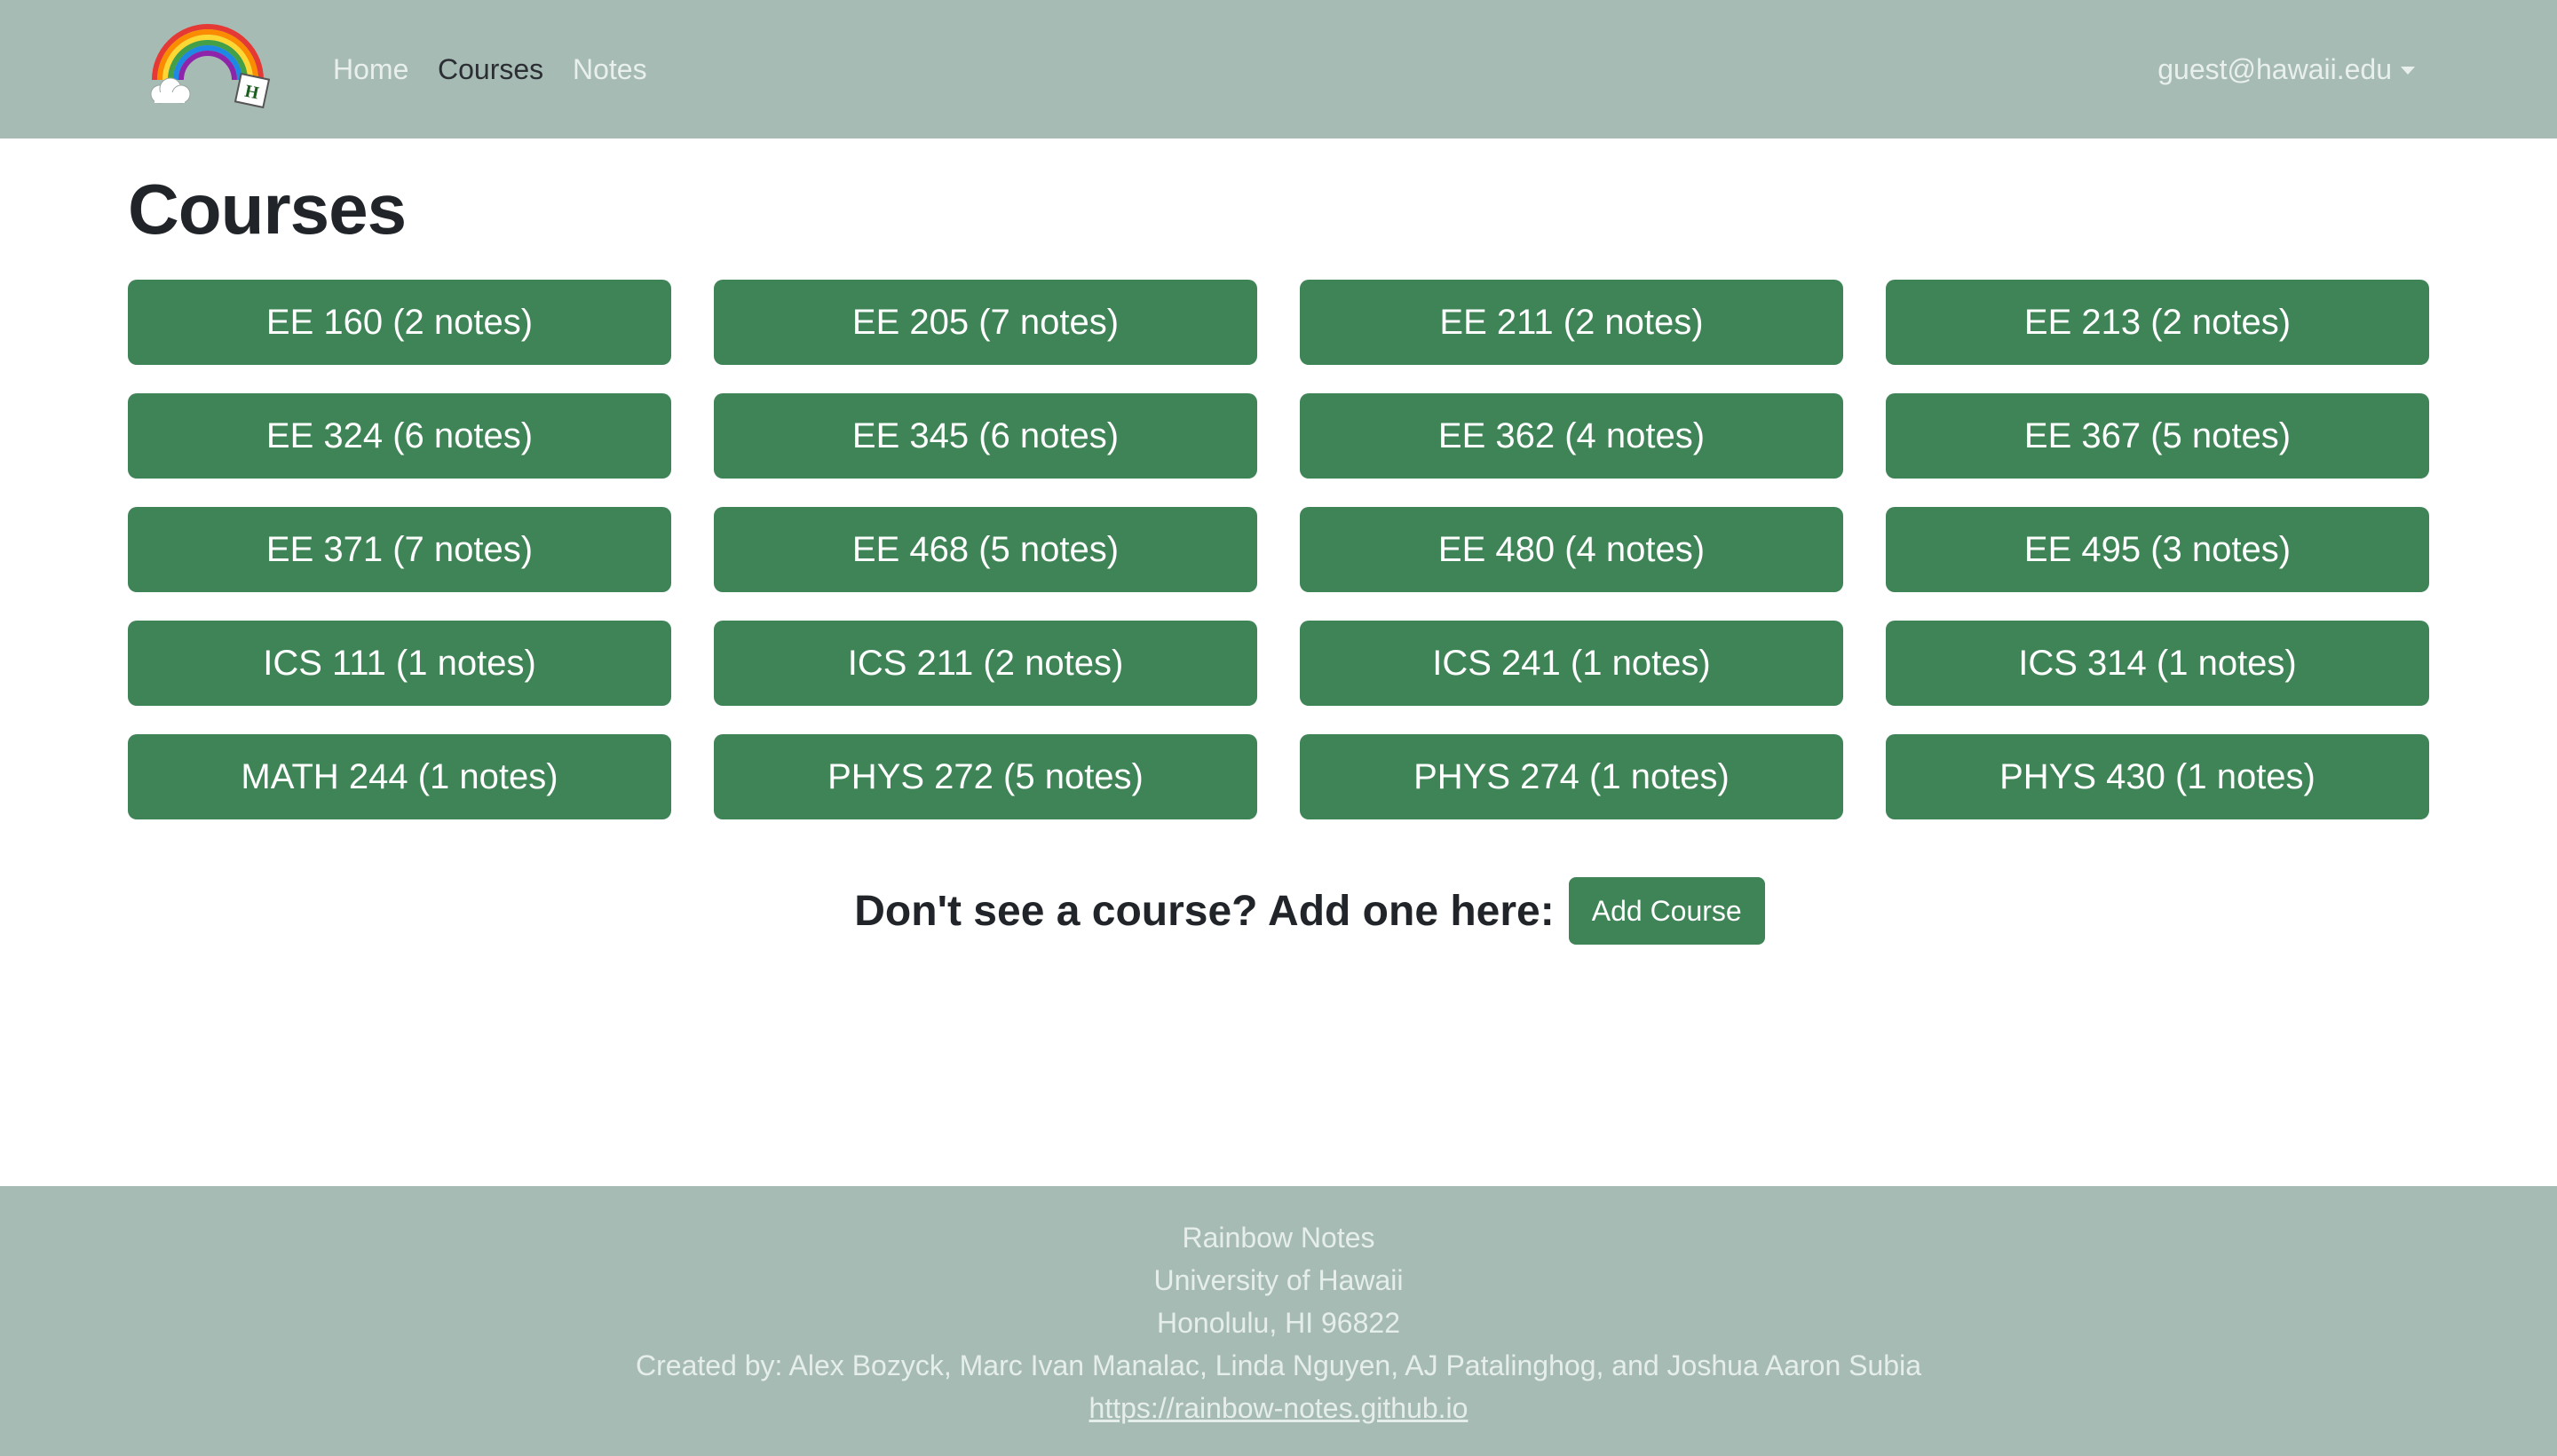 This screenshot has height=1456, width=2557. I want to click on nav-link-home: Home, so click(370, 69).